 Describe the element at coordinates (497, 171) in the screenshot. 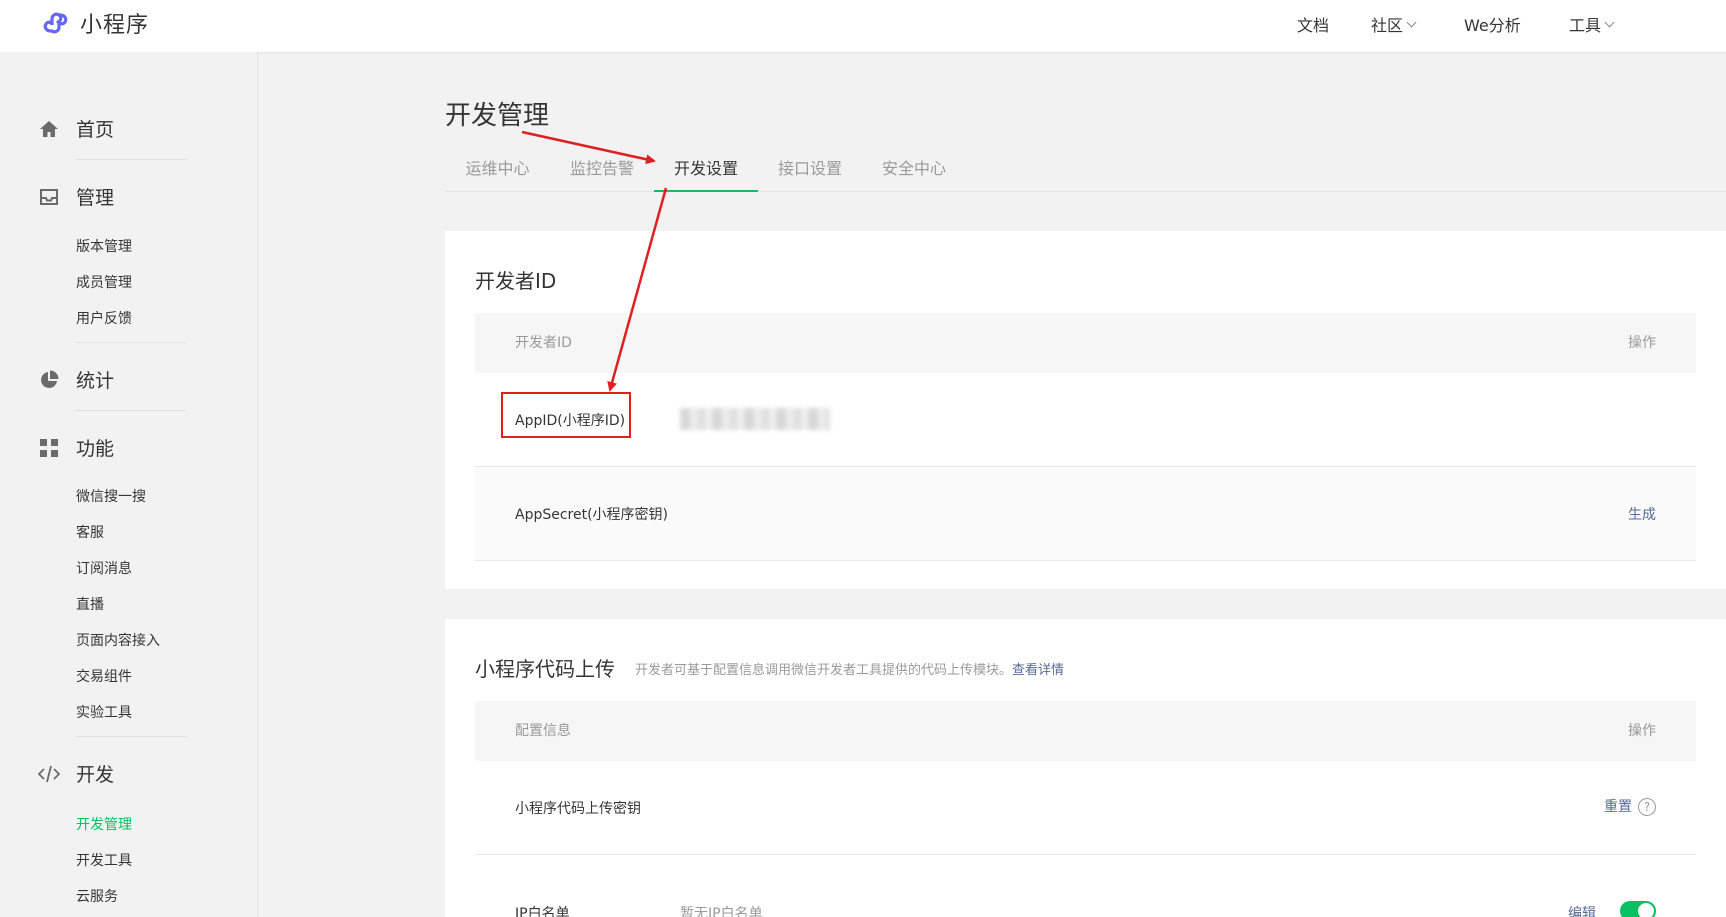

I see `tab-ops-center: 运维中心` at that location.